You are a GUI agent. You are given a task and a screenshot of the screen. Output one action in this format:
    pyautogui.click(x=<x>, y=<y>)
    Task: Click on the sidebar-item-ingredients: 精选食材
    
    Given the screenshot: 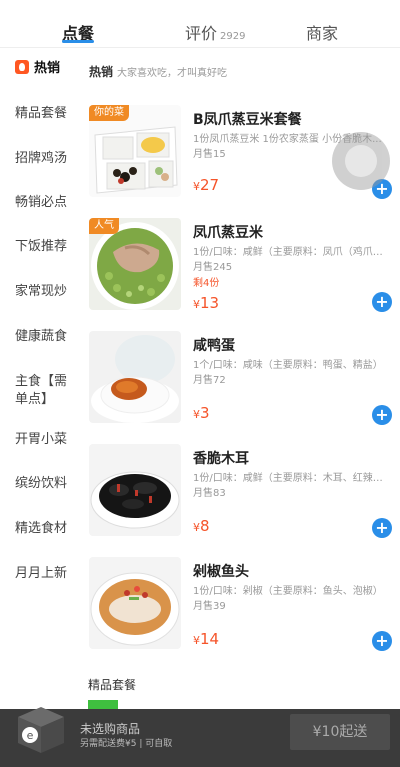 What is the action you would take?
    pyautogui.click(x=46, y=529)
    